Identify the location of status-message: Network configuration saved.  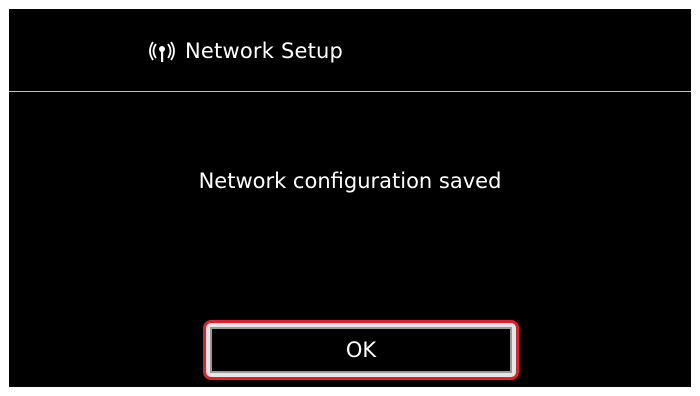
(350, 181).